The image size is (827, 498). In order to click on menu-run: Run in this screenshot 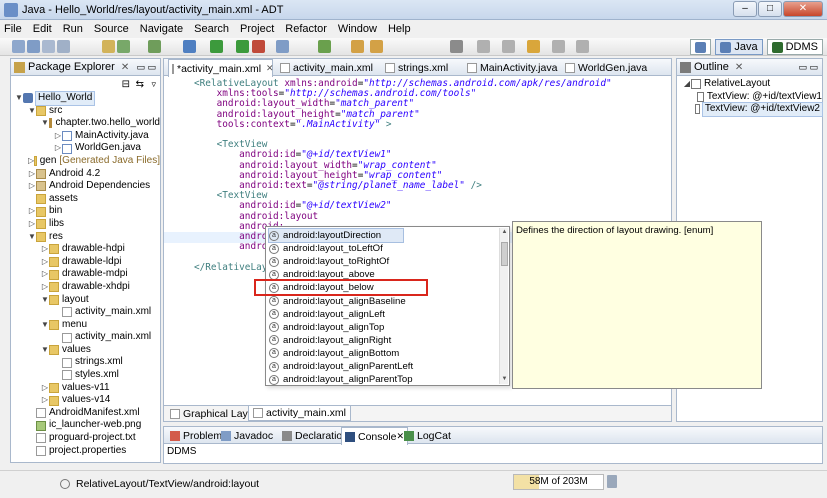, I will do `click(73, 29)`.